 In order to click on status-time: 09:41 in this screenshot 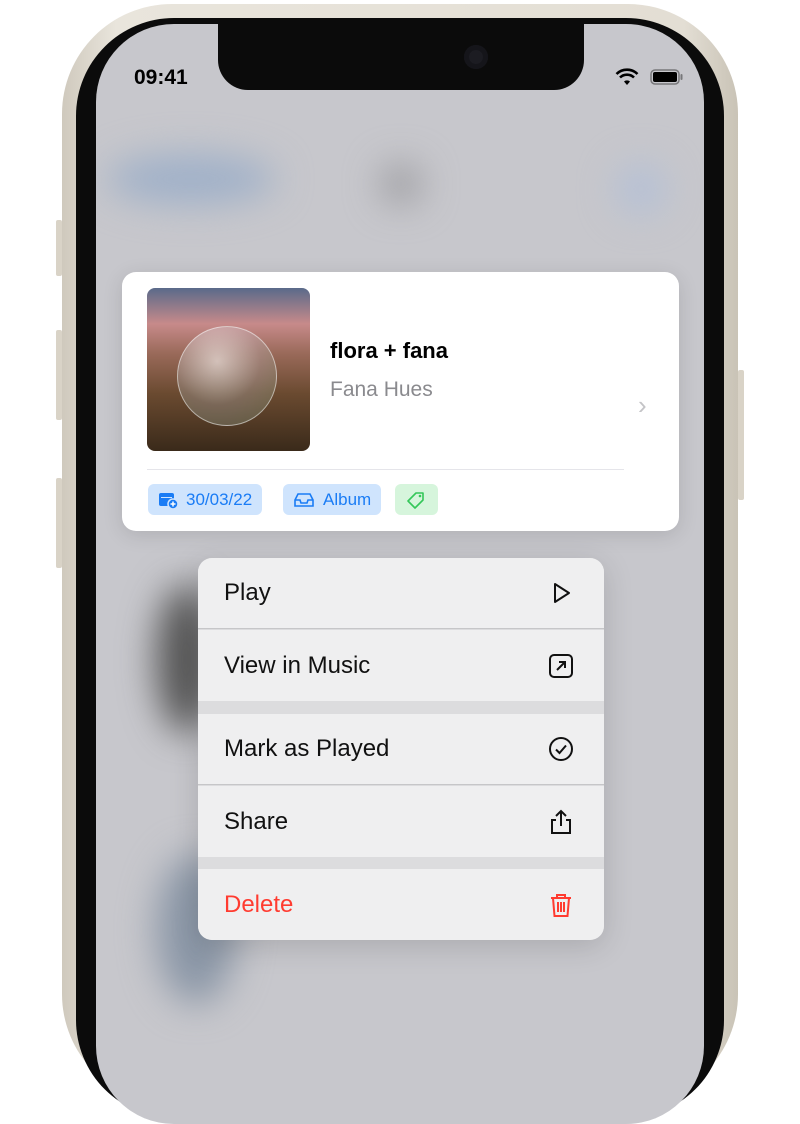, I will do `click(161, 77)`.